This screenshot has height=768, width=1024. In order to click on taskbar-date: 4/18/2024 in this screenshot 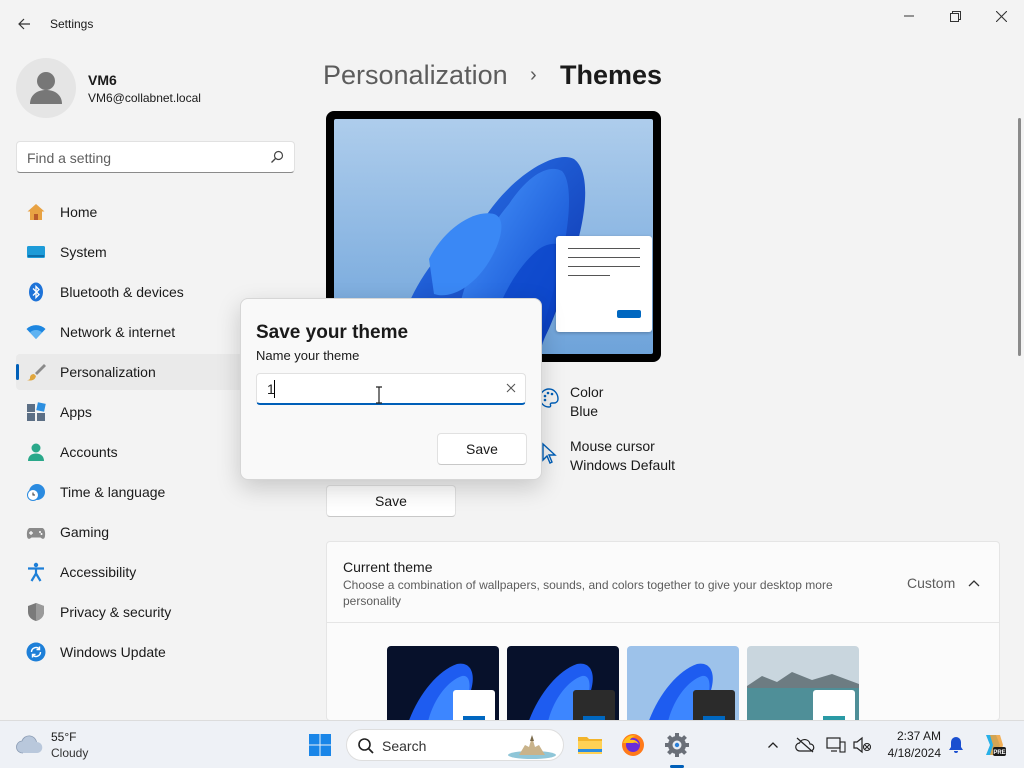, I will do `click(911, 753)`.